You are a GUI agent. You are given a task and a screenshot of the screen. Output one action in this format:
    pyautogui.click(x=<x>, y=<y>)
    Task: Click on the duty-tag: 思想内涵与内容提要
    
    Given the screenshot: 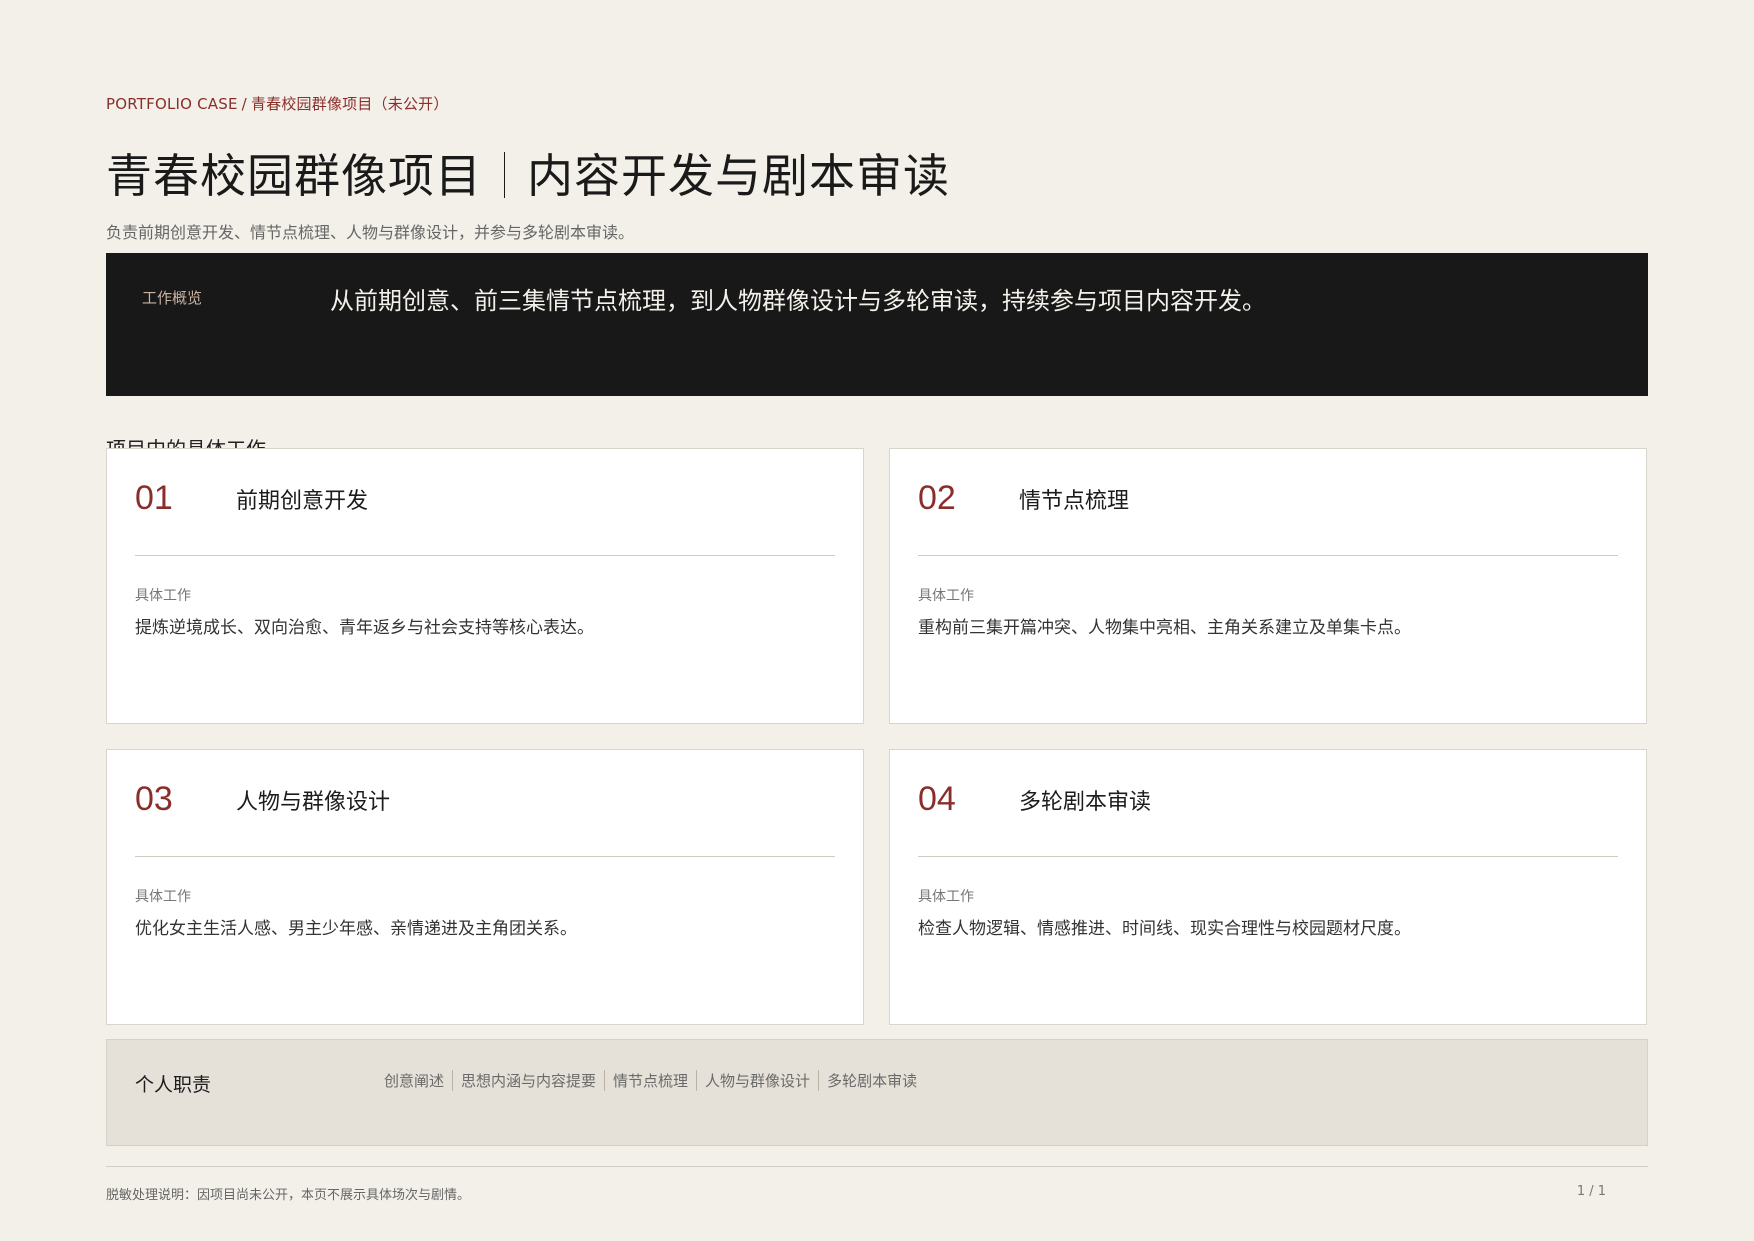 What is the action you would take?
    pyautogui.click(x=524, y=1080)
    